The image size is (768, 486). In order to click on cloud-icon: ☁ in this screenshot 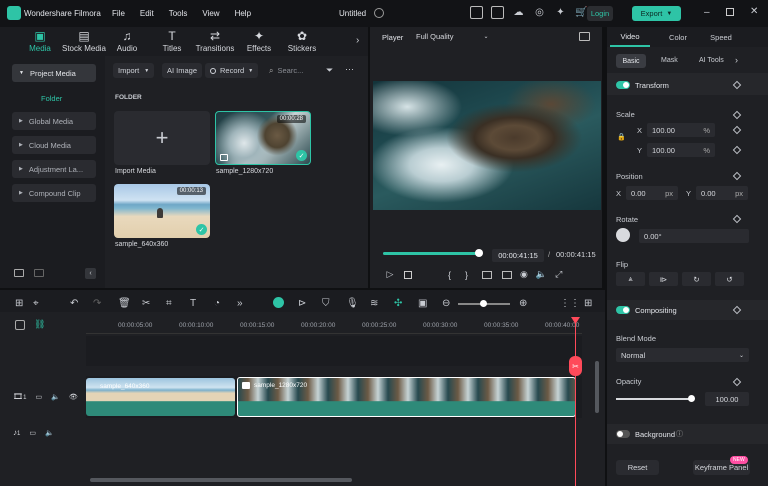, I will do `click(518, 12)`.